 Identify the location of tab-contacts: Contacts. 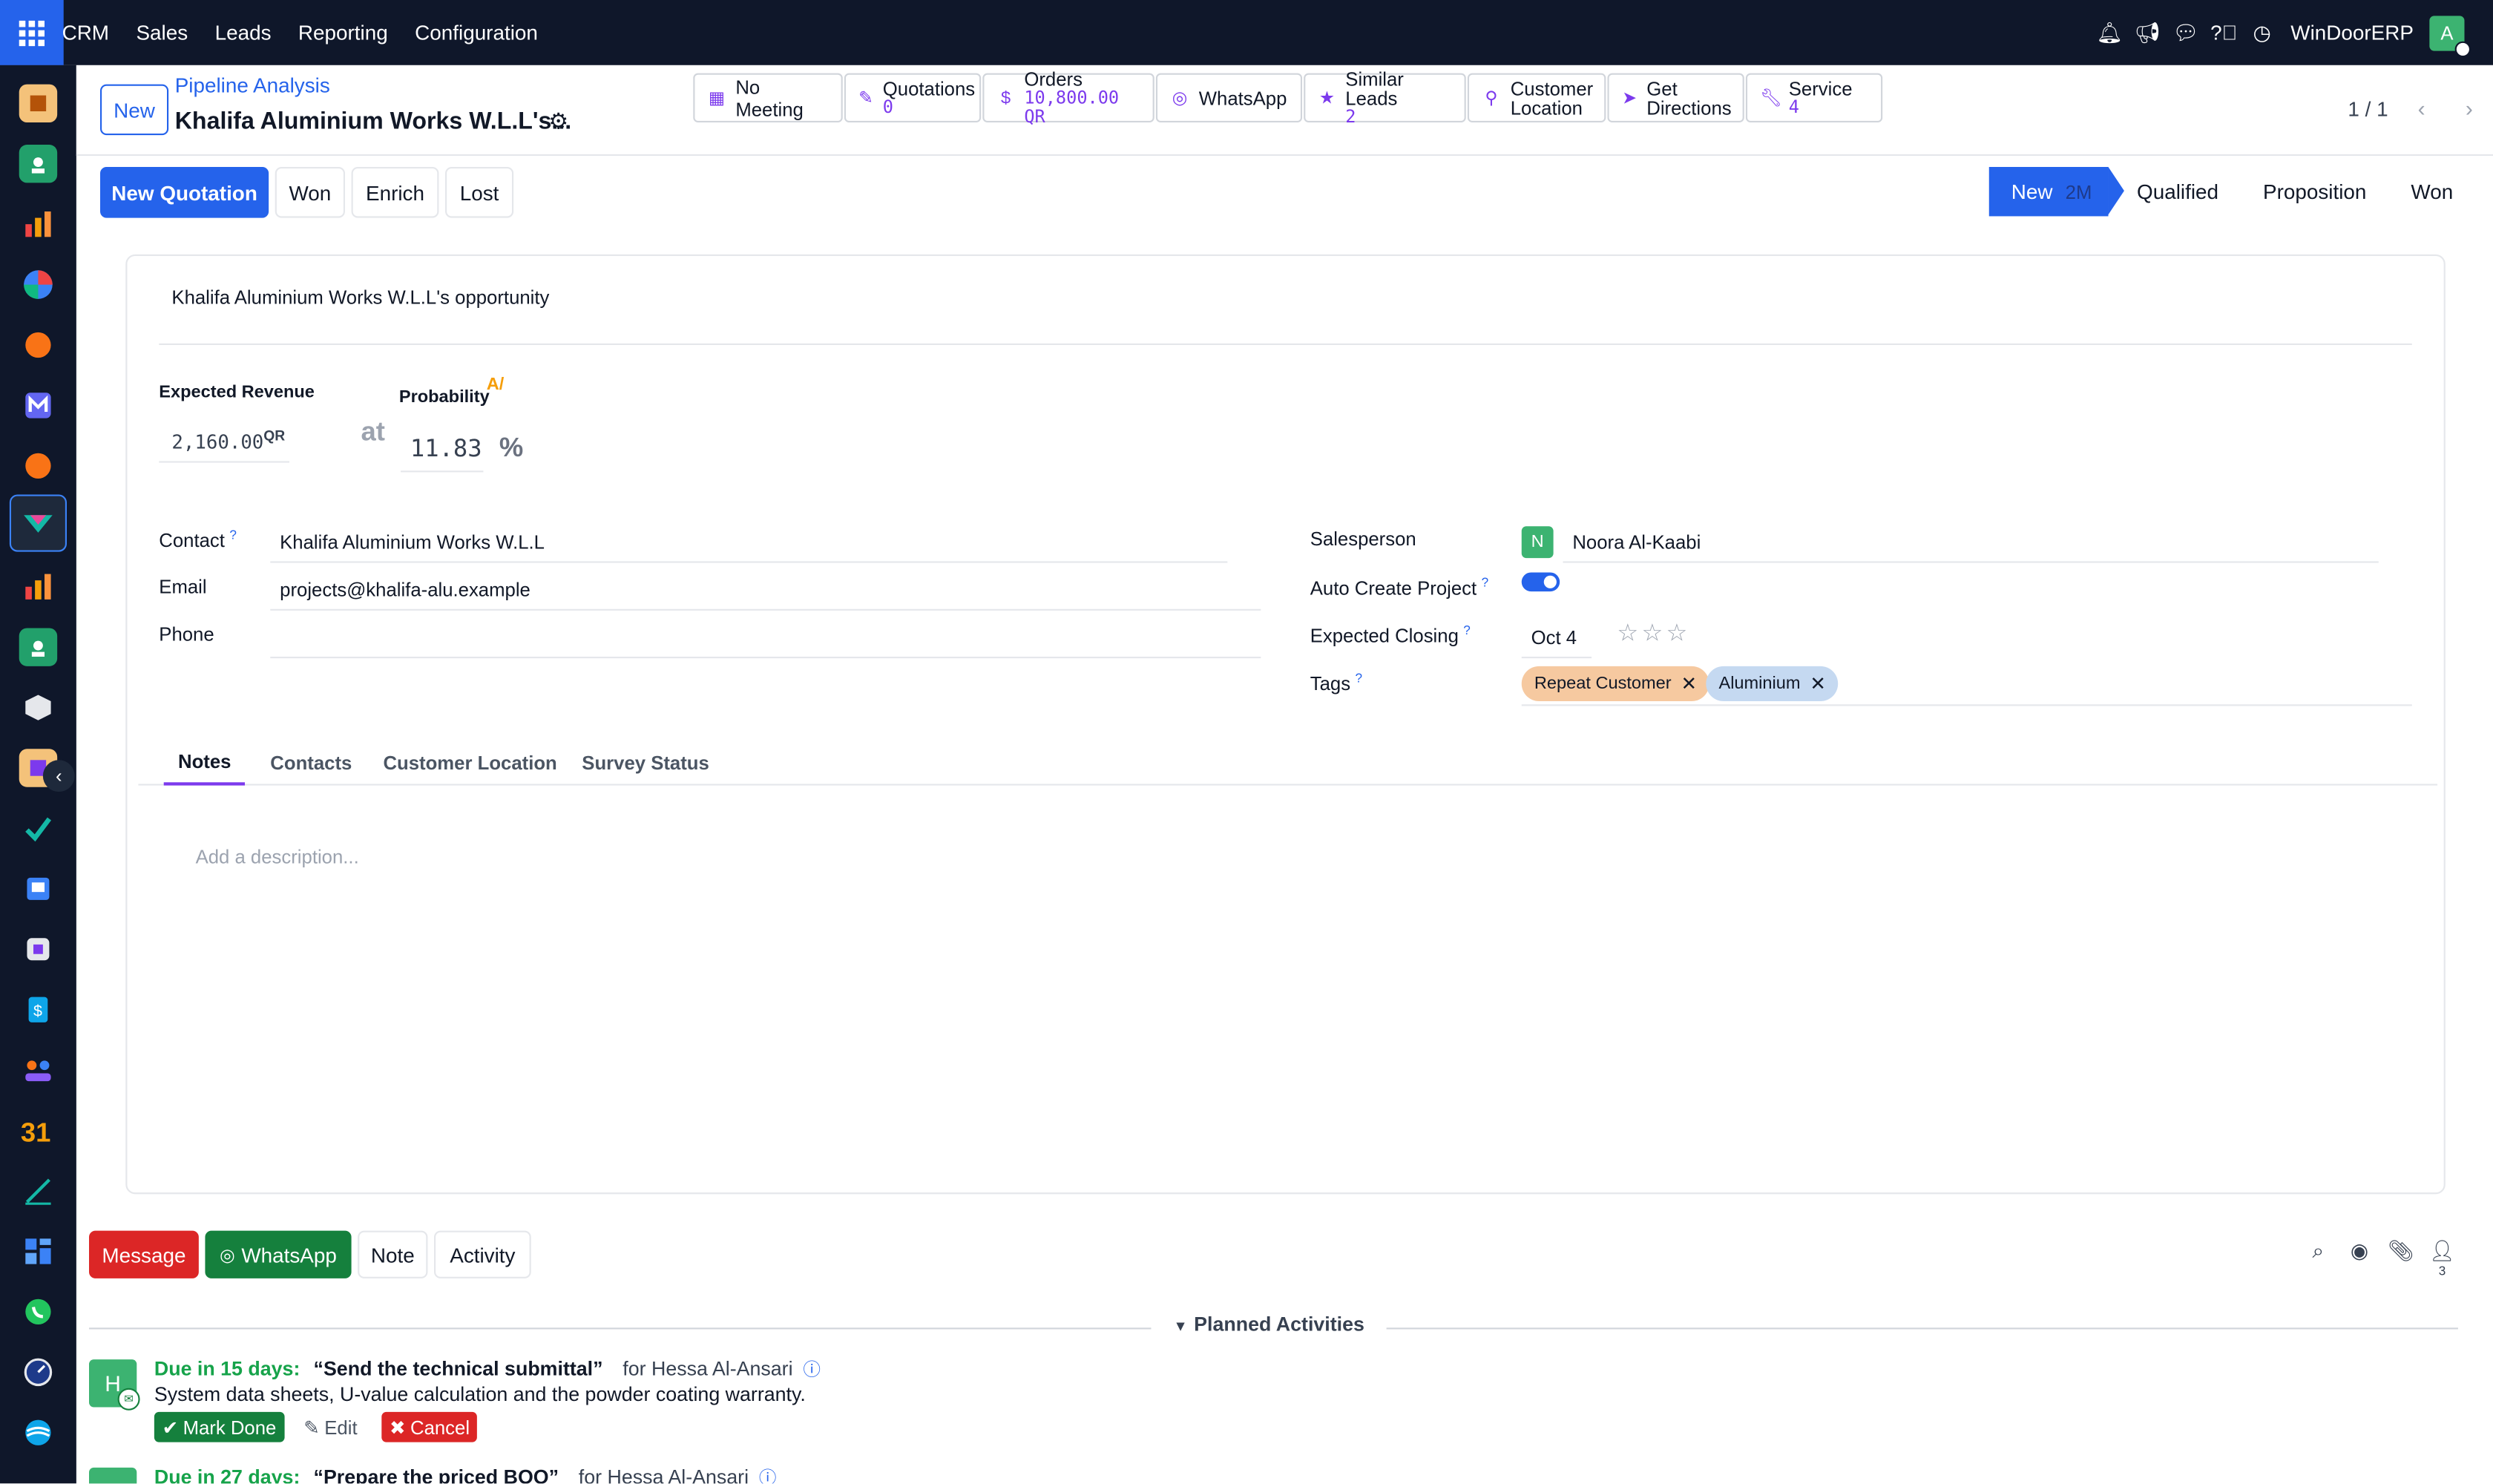
(311, 763).